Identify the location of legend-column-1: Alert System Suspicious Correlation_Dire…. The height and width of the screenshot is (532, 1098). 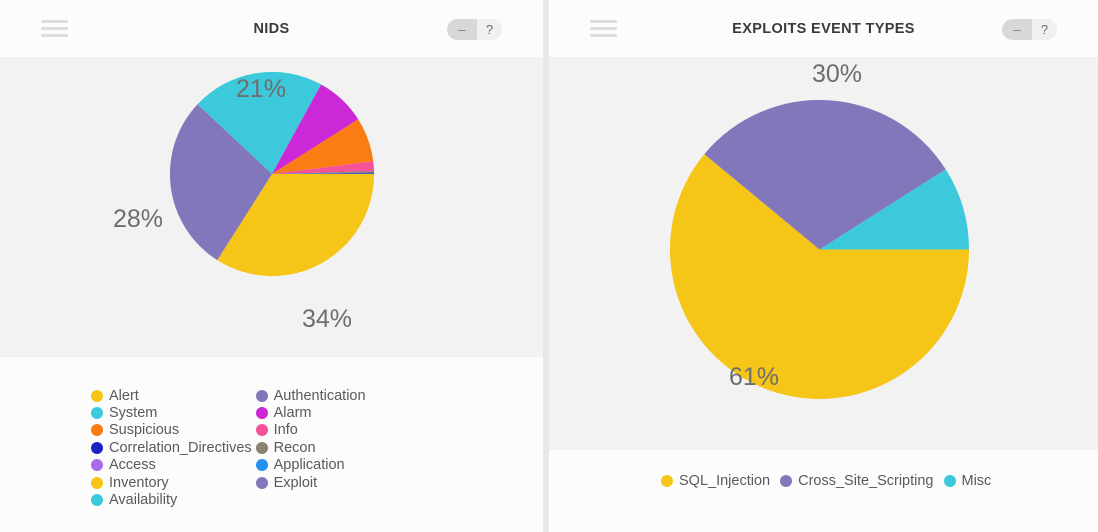
(171, 448).